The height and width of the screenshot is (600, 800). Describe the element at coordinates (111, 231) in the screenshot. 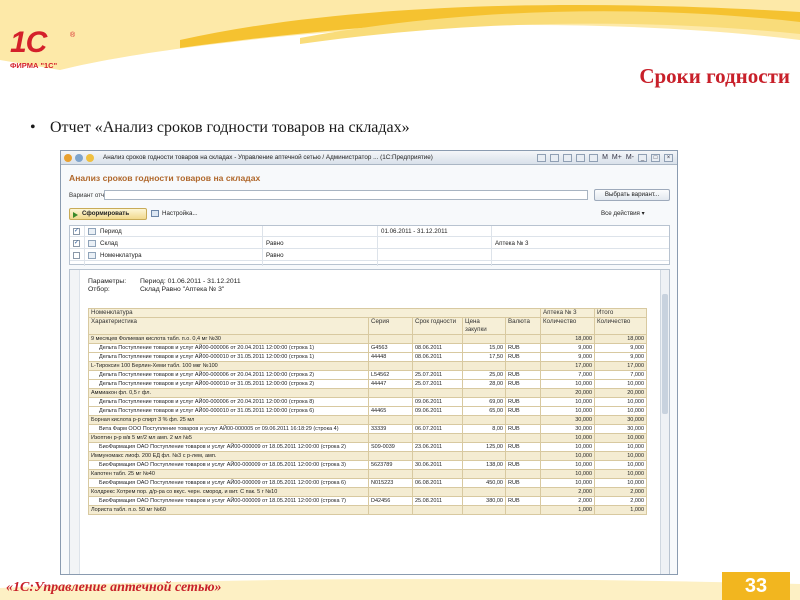

I see `param-name: Период` at that location.